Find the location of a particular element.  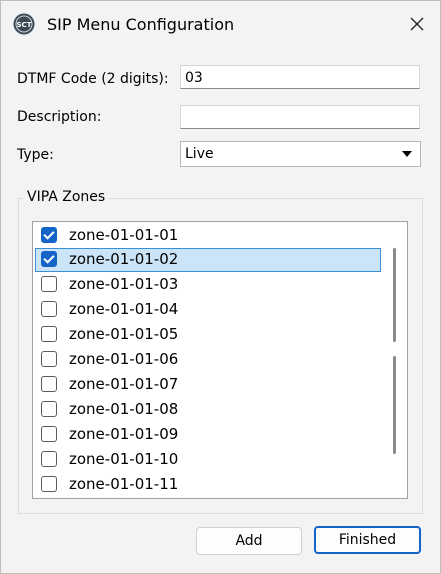

zone-label: zone-01-01-01 is located at coordinates (124, 235).